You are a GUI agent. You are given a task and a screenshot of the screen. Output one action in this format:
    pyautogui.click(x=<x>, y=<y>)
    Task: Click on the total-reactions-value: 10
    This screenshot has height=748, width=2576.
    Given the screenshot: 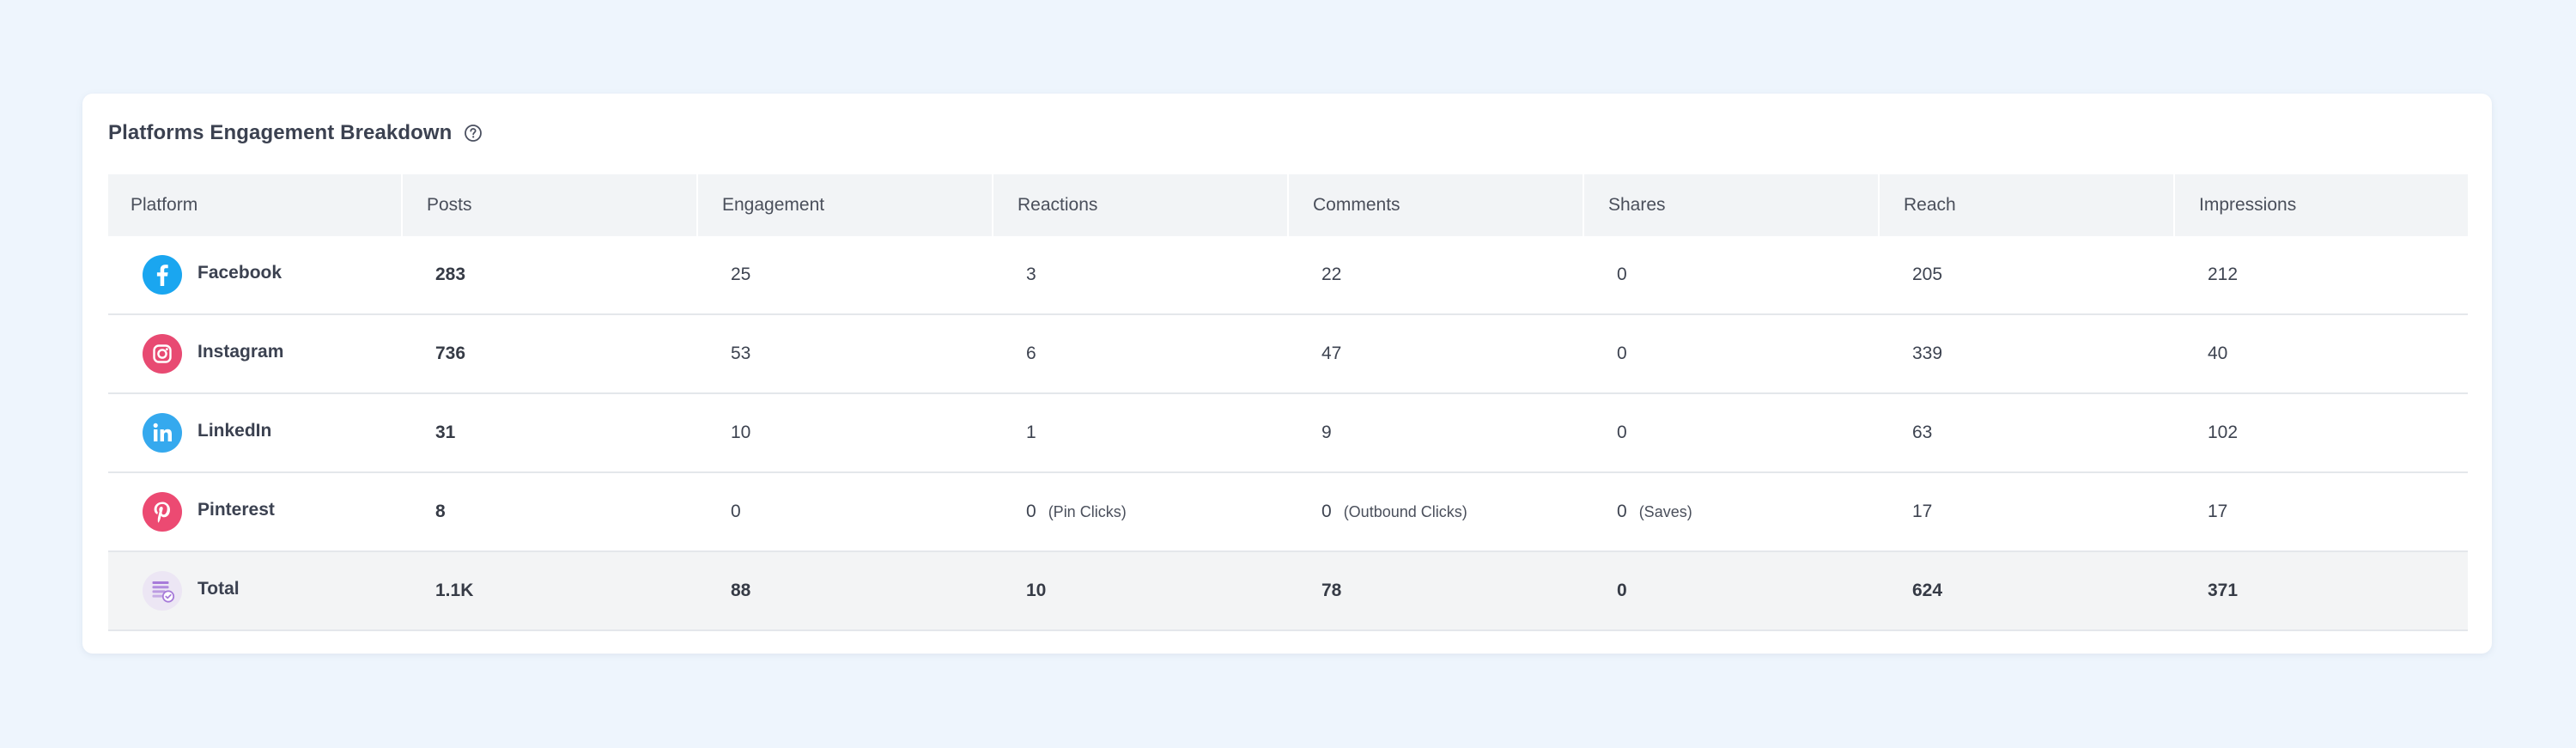 What is the action you would take?
    pyautogui.click(x=1036, y=590)
    